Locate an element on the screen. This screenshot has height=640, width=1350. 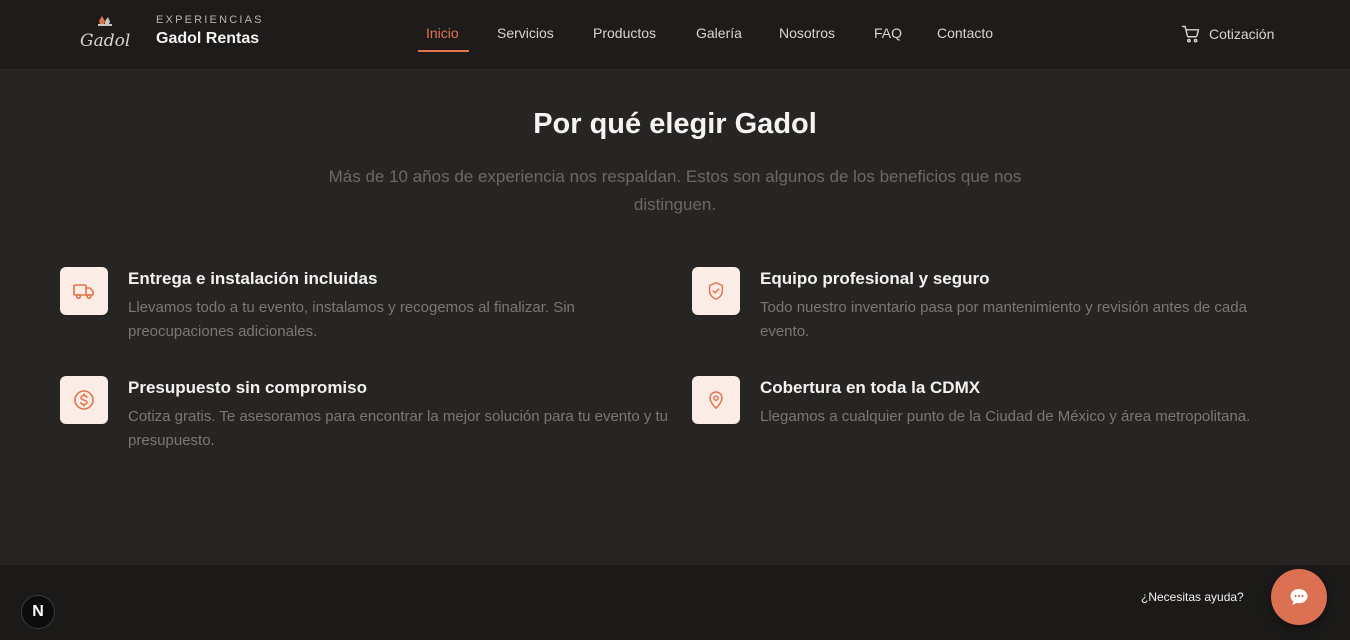
feature-title: Cobertura en toda la CDMX is located at coordinates (870, 387).